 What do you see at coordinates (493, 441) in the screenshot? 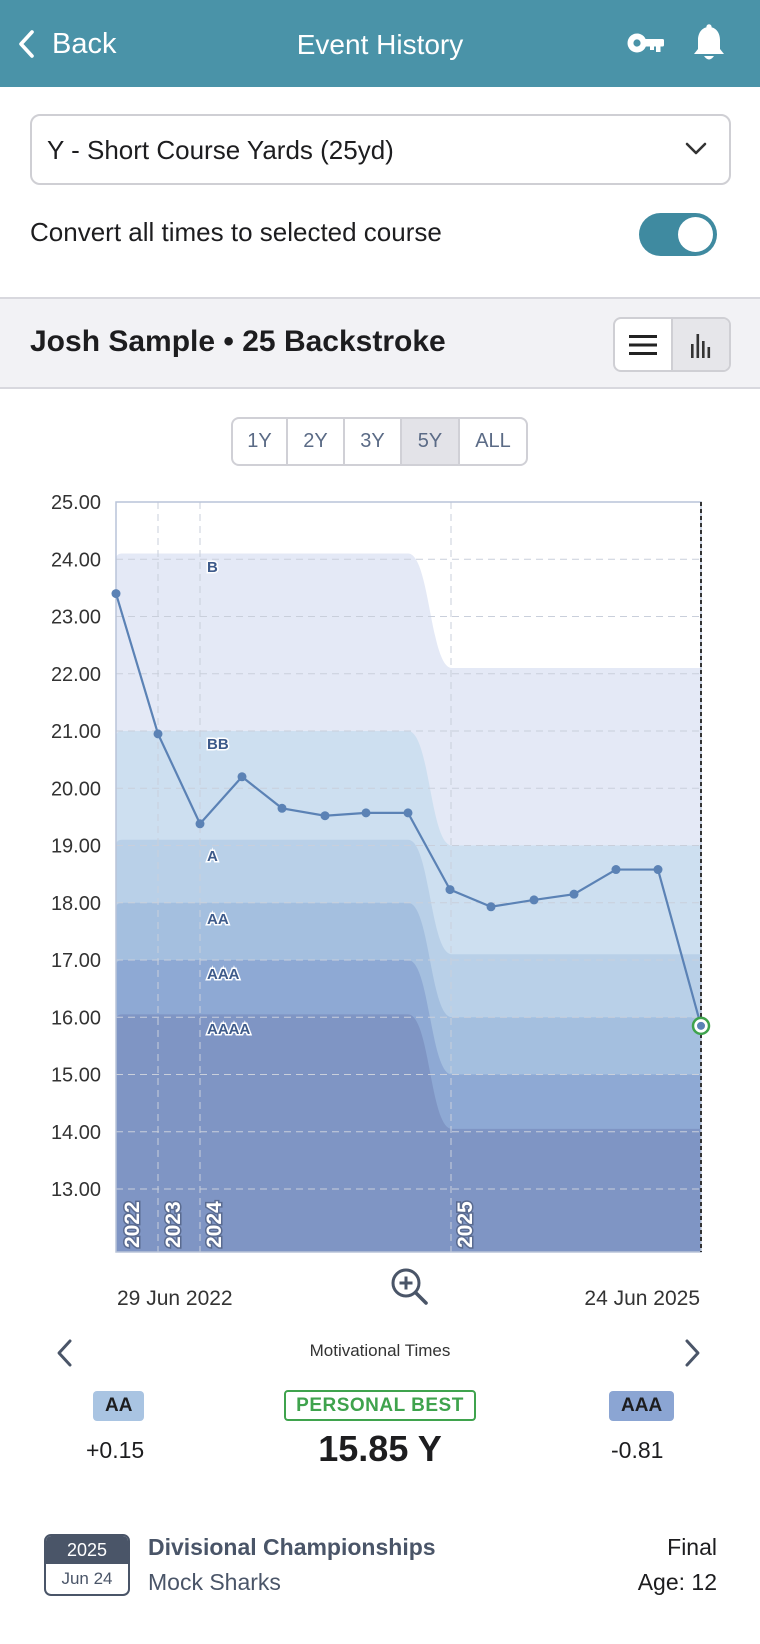
I see `range-option: ALL` at bounding box center [493, 441].